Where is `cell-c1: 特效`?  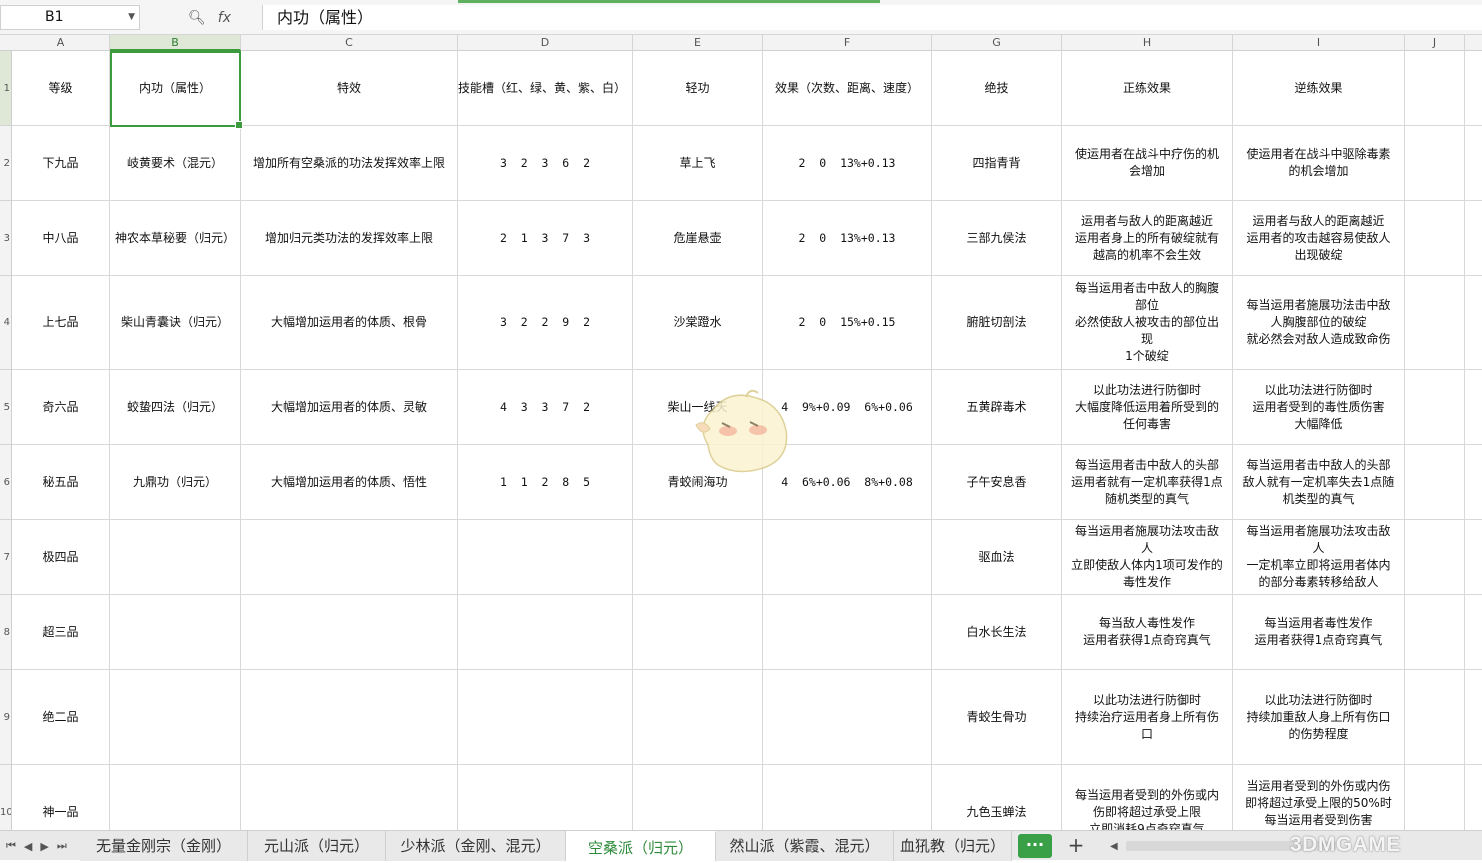
cell-c1: 特效 is located at coordinates (349, 88).